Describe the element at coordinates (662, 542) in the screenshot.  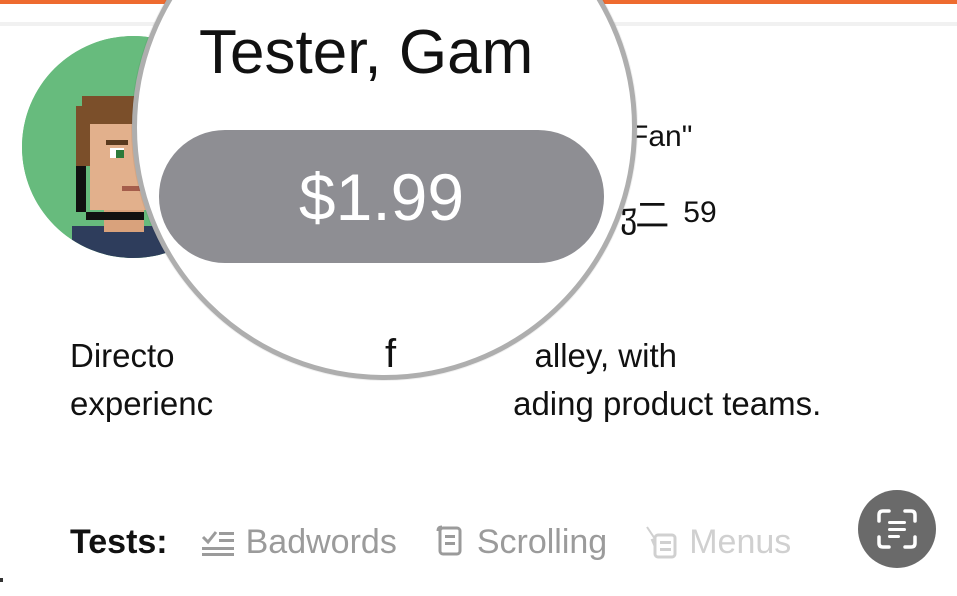
I see `menu-list-icon` at that location.